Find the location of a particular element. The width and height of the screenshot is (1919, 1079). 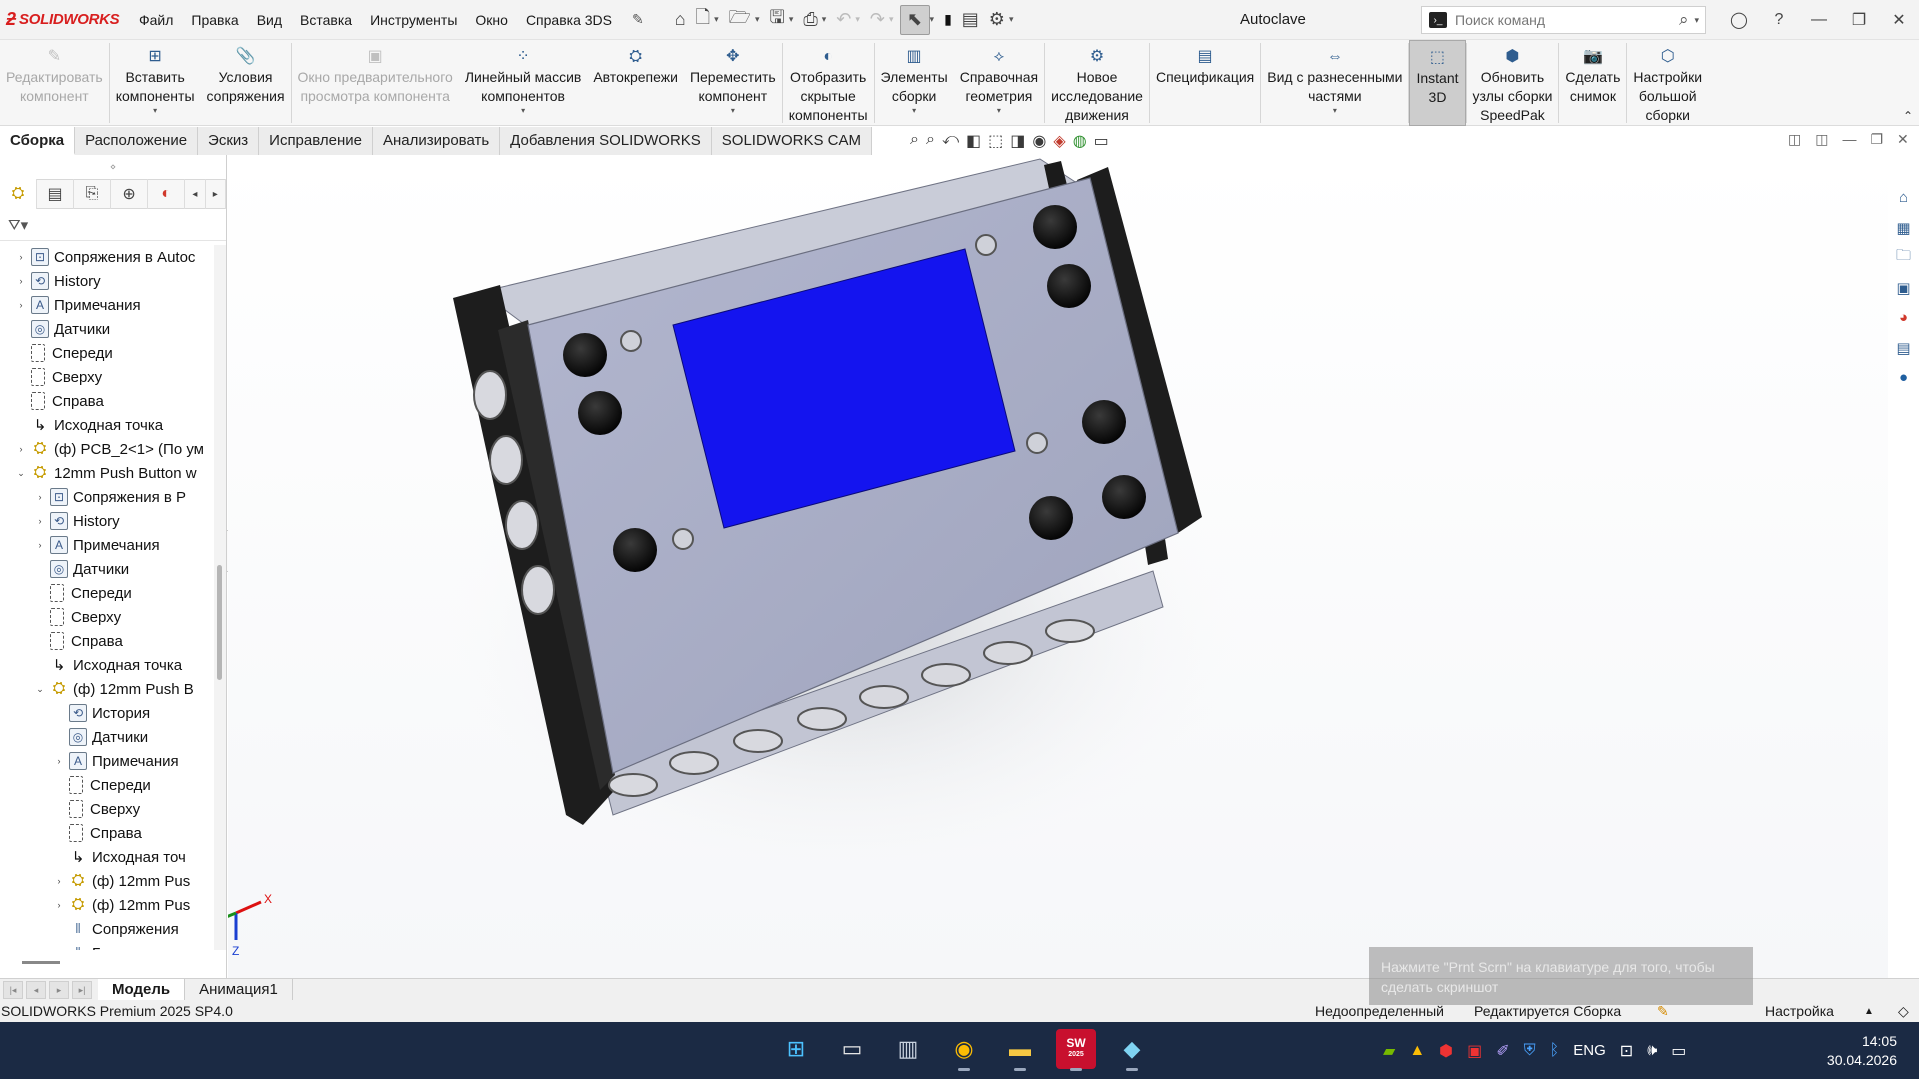

ribbon-tool-linear-pattern: ⁘ Линейный массив компонентов ▾ is located at coordinates (523, 83).